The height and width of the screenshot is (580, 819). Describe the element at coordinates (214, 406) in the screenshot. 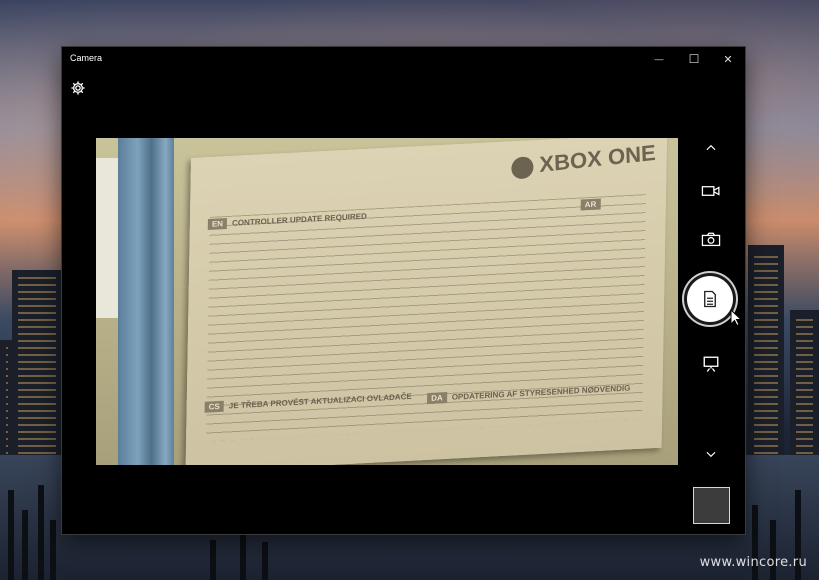

I see `section-badge: CS` at that location.